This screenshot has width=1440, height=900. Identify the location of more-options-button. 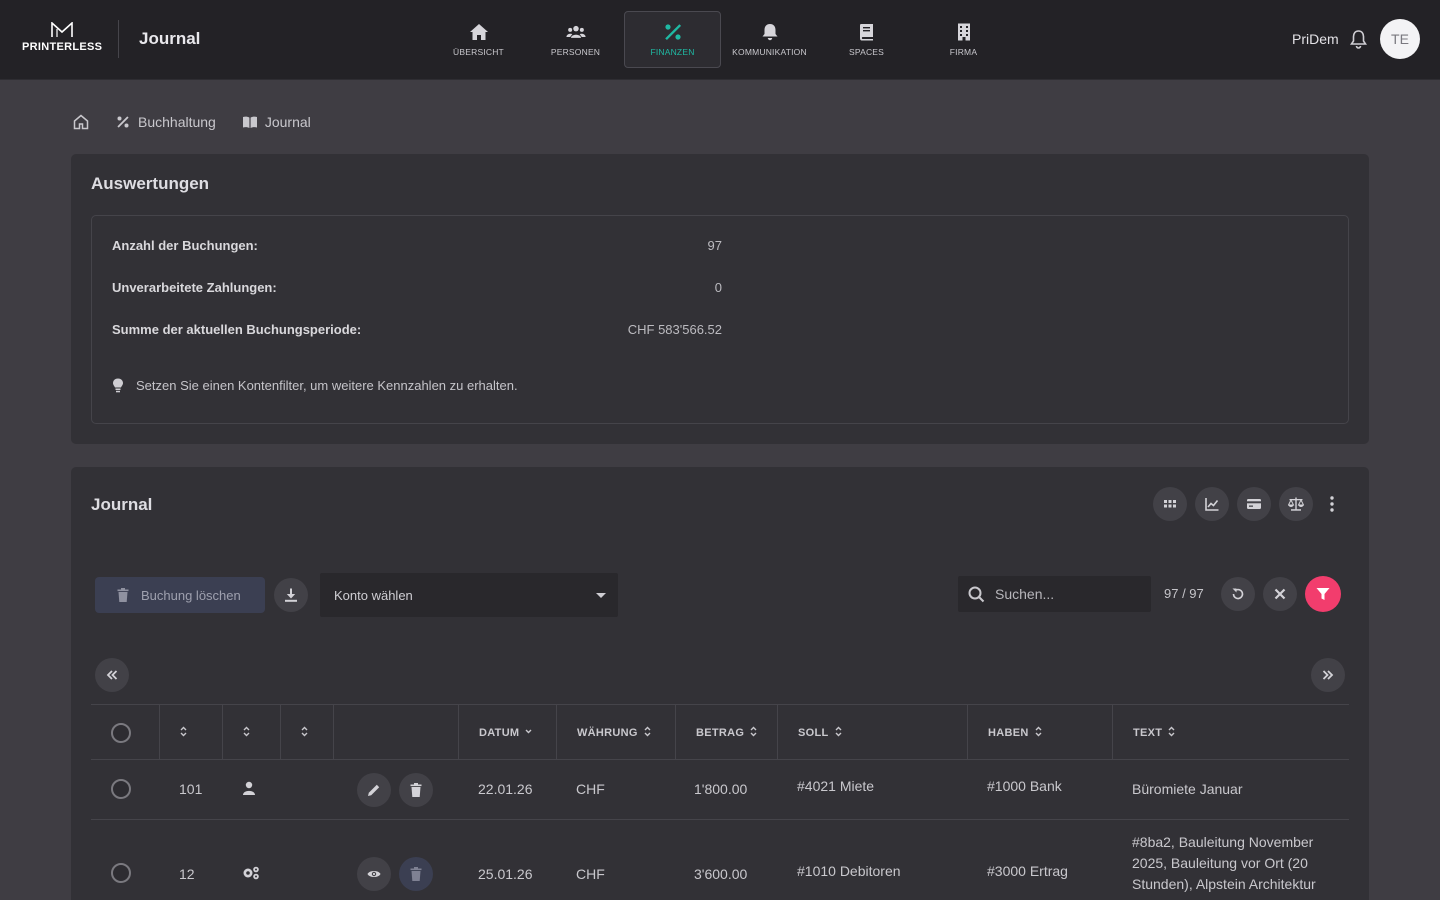
(1332, 504).